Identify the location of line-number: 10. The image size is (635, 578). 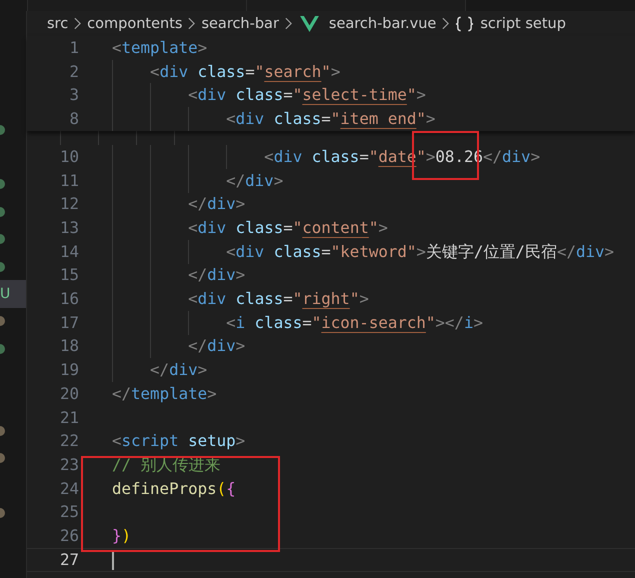
(68, 156).